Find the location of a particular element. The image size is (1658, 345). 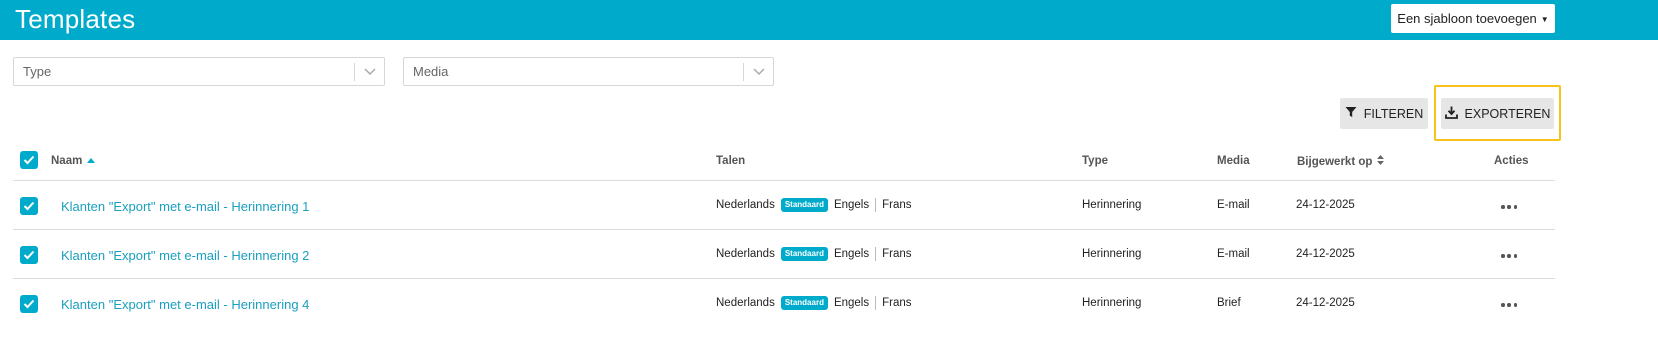

column-label-languages: Talen is located at coordinates (731, 161).